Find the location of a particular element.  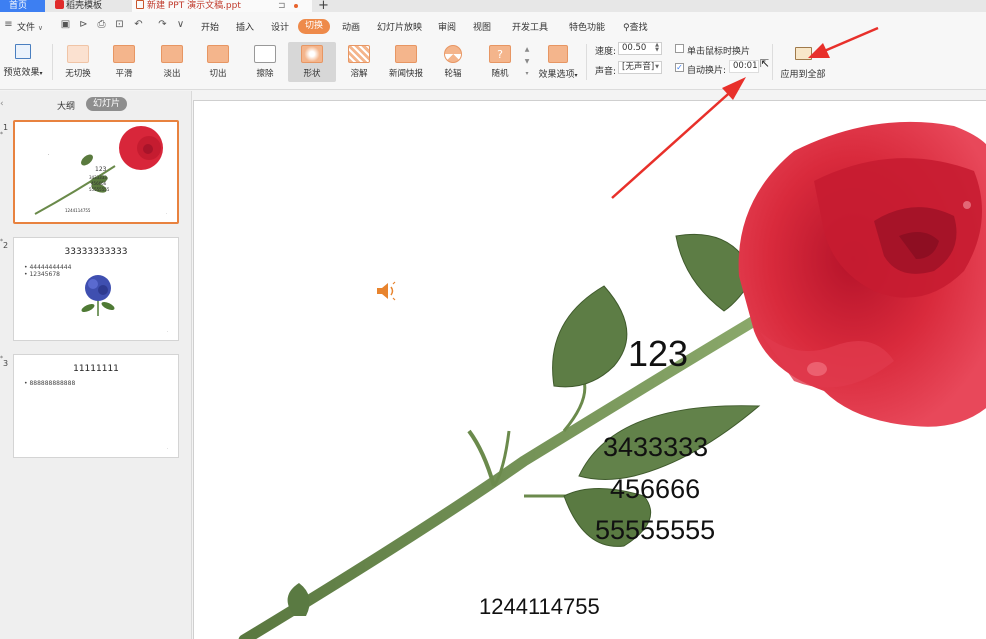

menu-transition: 切换 is located at coordinates (314, 26).